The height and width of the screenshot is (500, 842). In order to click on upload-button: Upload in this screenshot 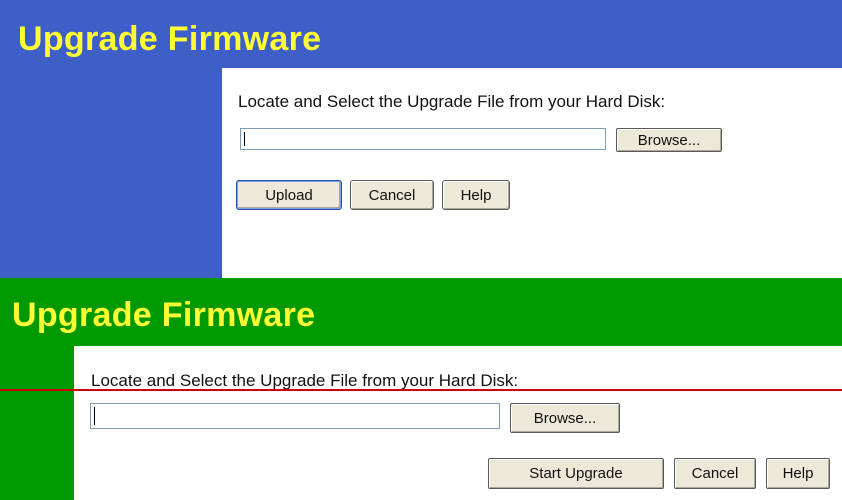, I will do `click(289, 195)`.